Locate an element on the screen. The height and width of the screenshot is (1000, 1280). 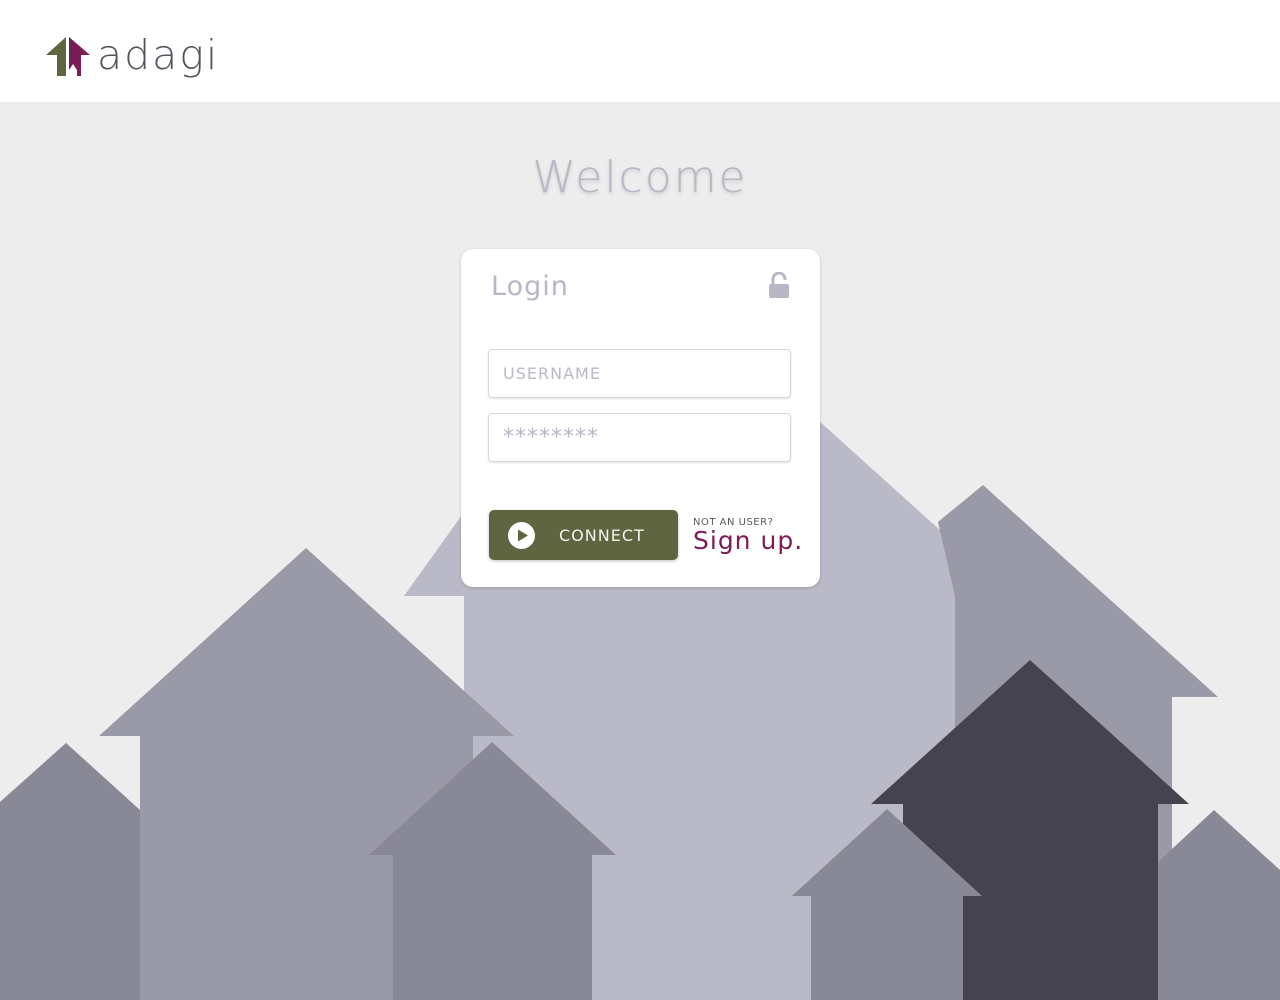
unlock-icon is located at coordinates (779, 285).